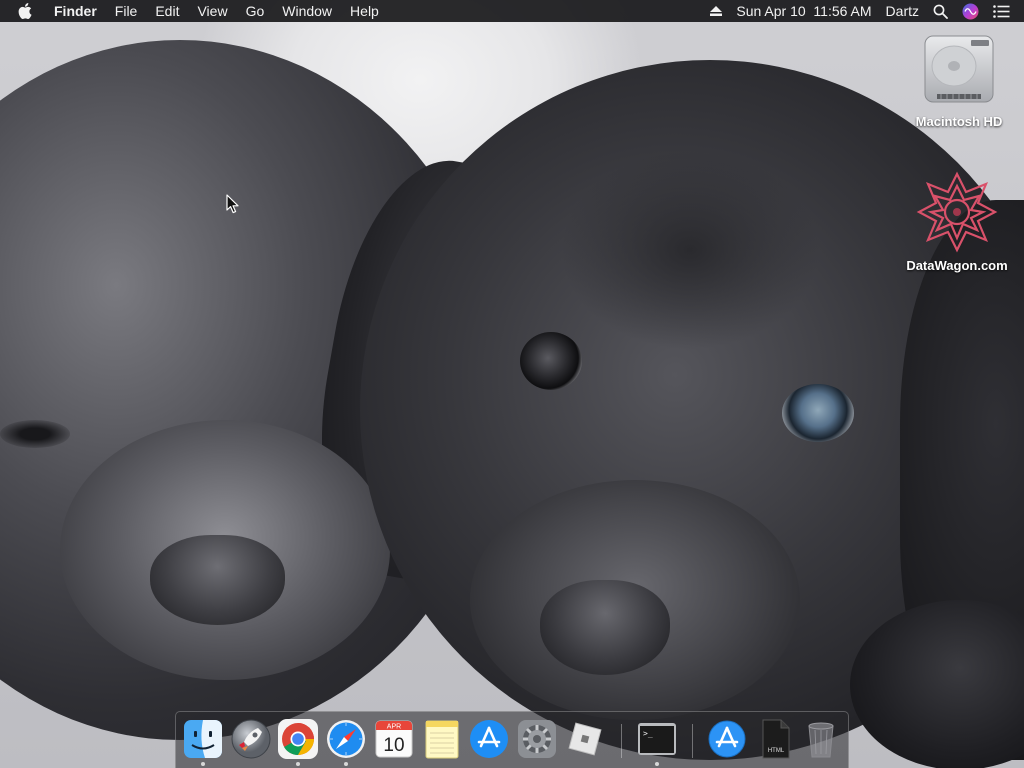 The width and height of the screenshot is (1024, 768). What do you see at coordinates (25, 11) in the screenshot?
I see `apple-logo-icon` at bounding box center [25, 11].